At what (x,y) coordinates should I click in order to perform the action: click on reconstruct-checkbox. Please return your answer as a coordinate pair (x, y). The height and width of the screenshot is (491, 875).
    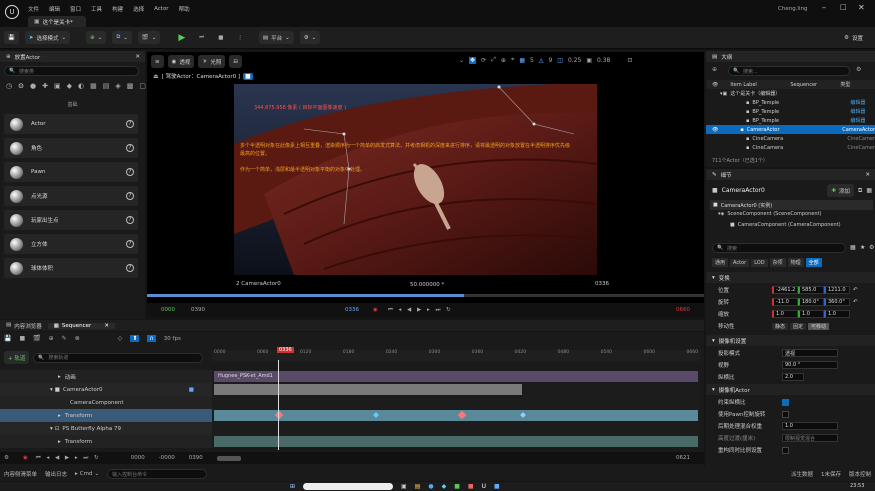
    Looking at the image, I should click on (785, 450).